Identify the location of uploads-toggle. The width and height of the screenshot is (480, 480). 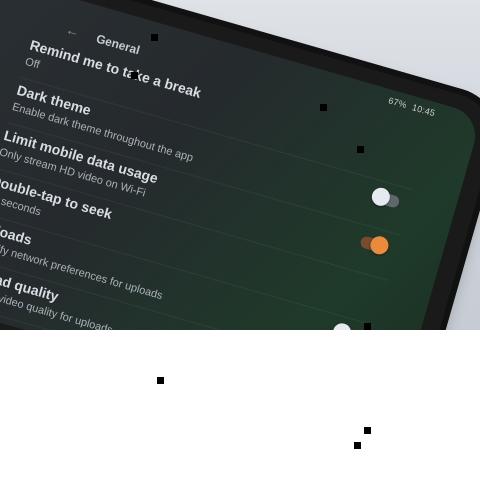
(346, 325).